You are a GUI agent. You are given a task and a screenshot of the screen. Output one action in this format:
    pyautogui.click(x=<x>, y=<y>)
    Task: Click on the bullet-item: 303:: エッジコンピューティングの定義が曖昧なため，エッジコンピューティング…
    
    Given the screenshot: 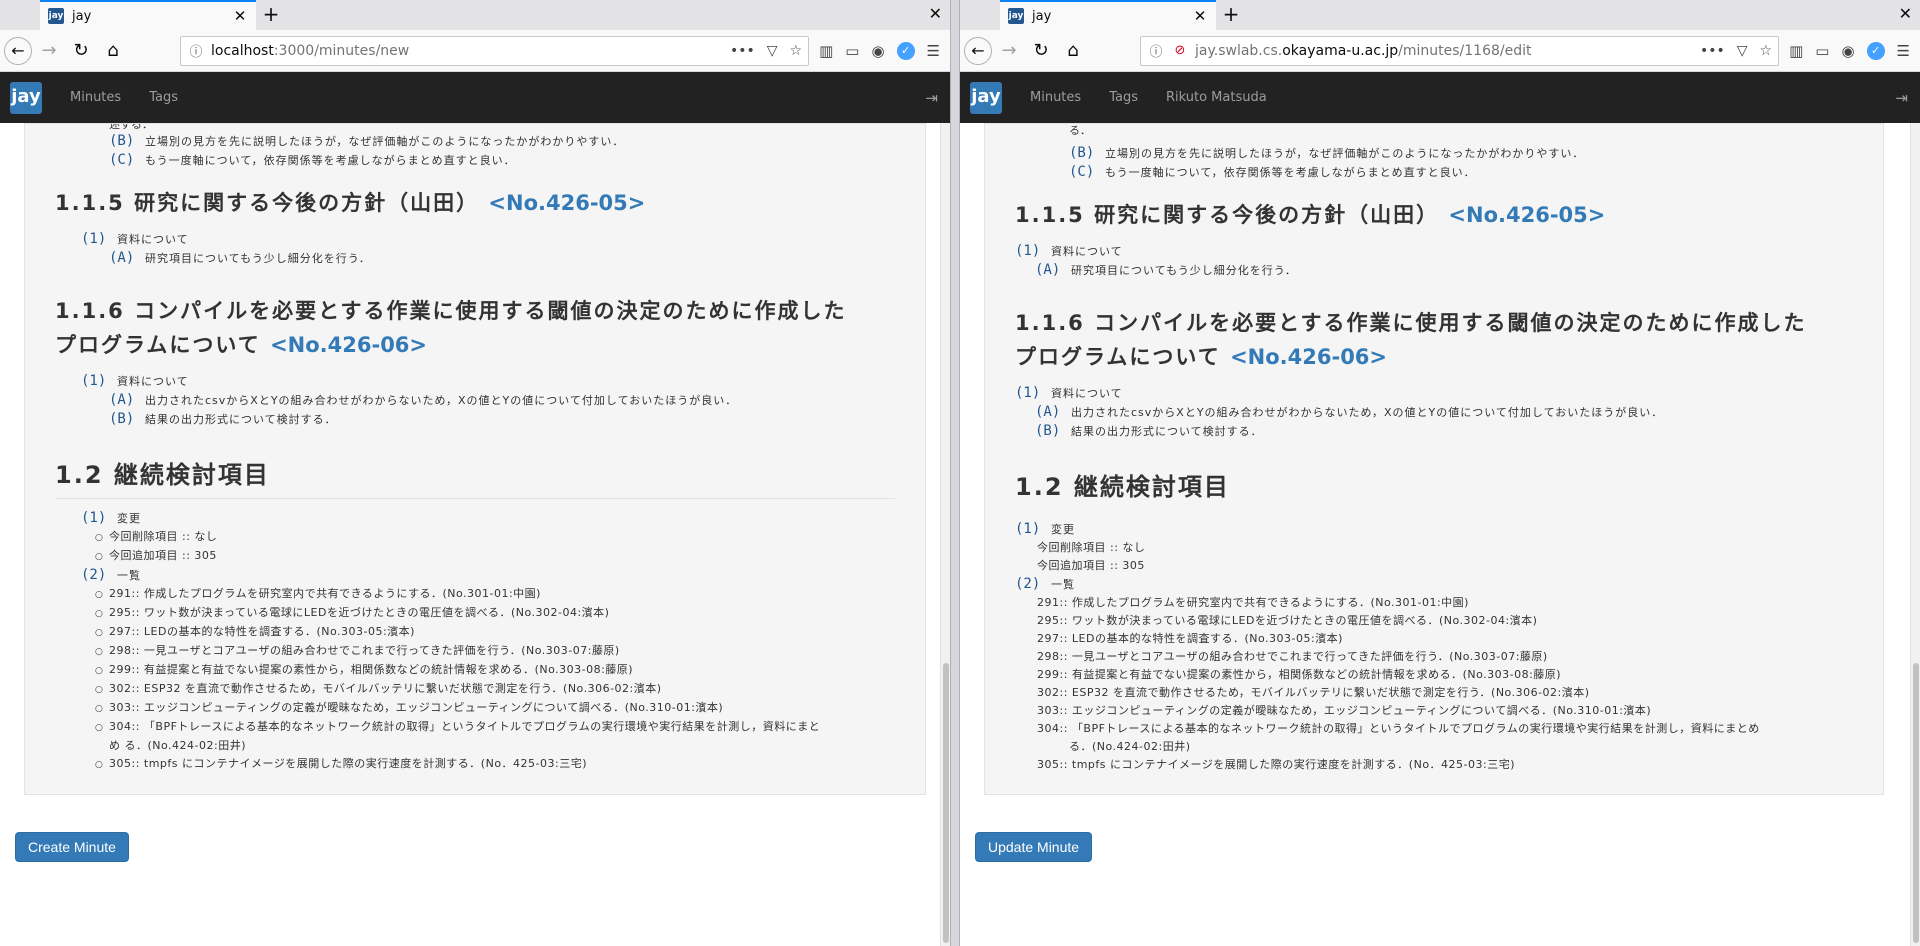 What is the action you would take?
    pyautogui.click(x=1344, y=710)
    